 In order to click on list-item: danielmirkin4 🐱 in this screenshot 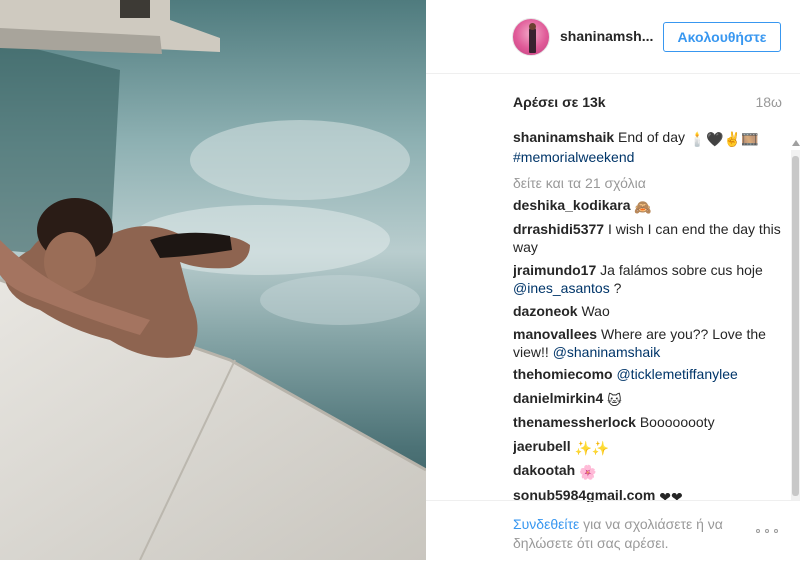, I will do `click(648, 399)`.